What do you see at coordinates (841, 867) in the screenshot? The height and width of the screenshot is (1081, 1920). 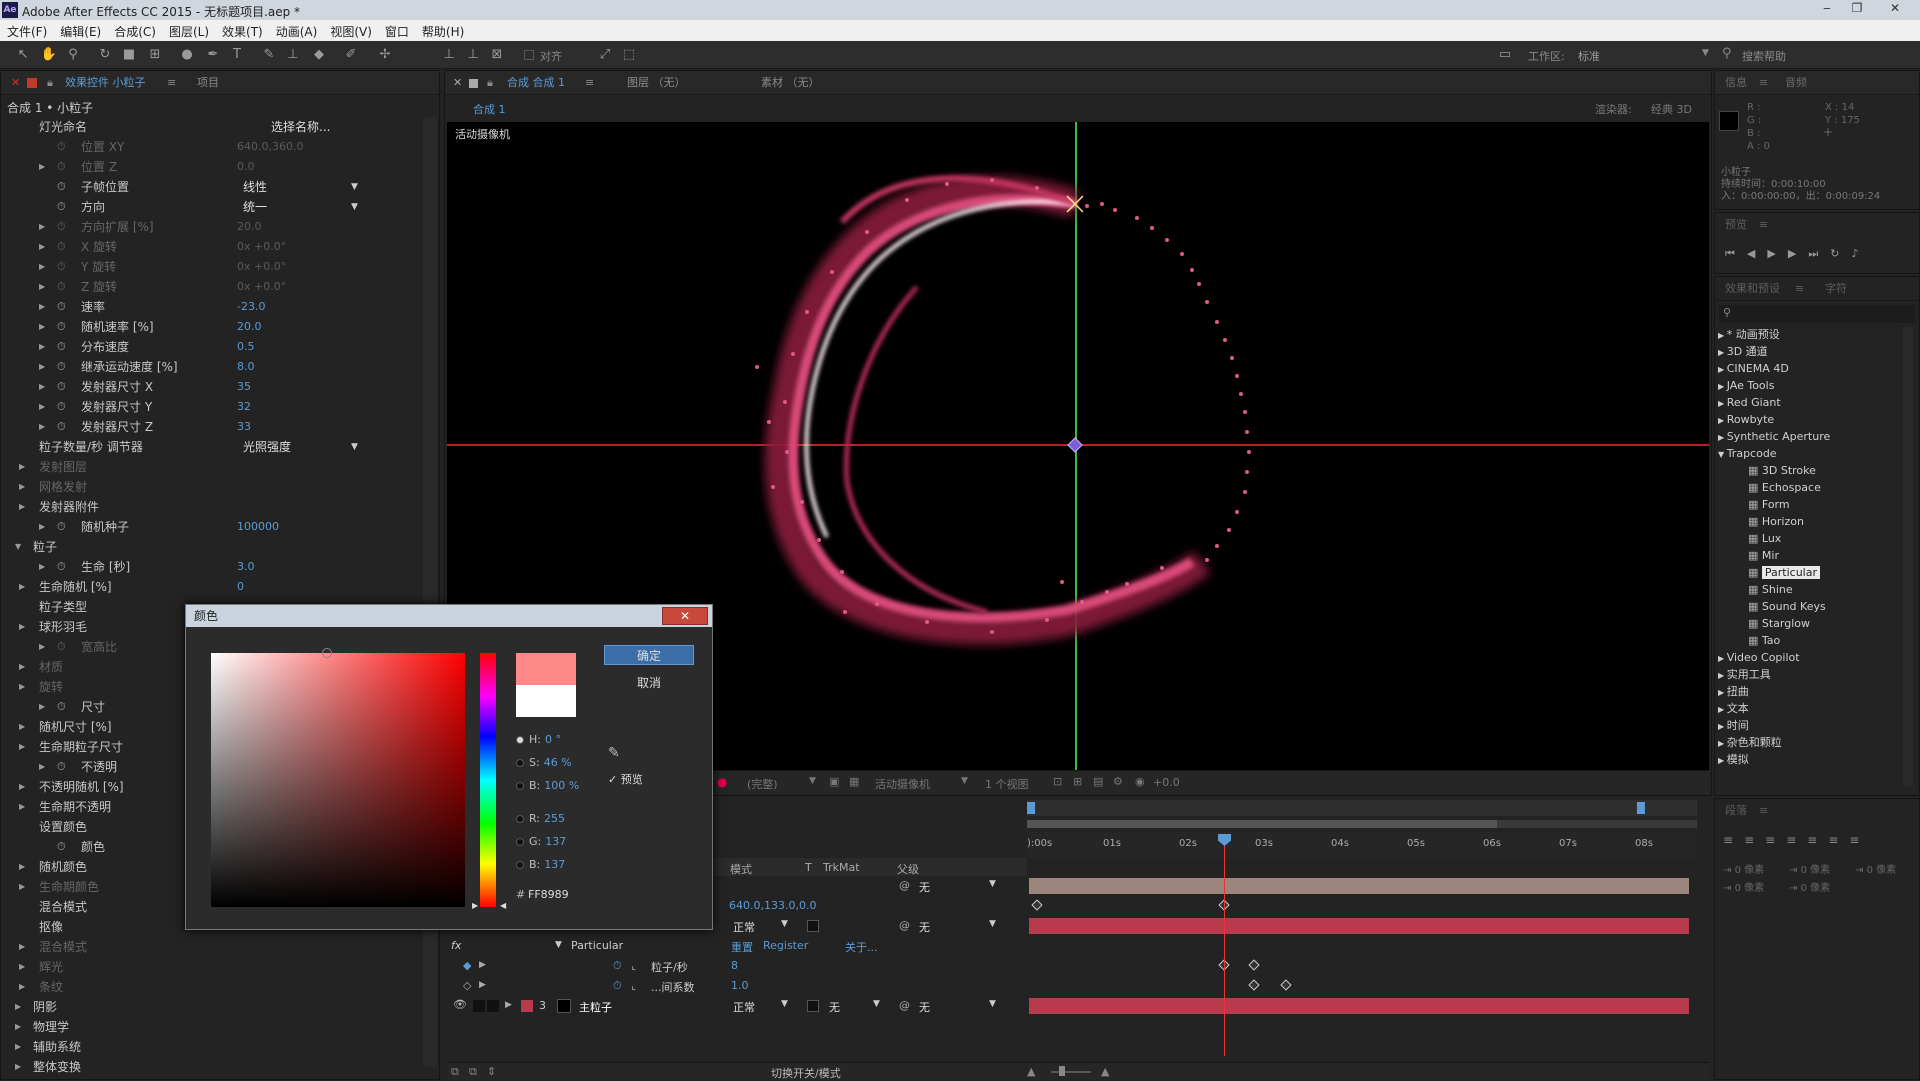 I see `col-trkmat: TrkMat` at bounding box center [841, 867].